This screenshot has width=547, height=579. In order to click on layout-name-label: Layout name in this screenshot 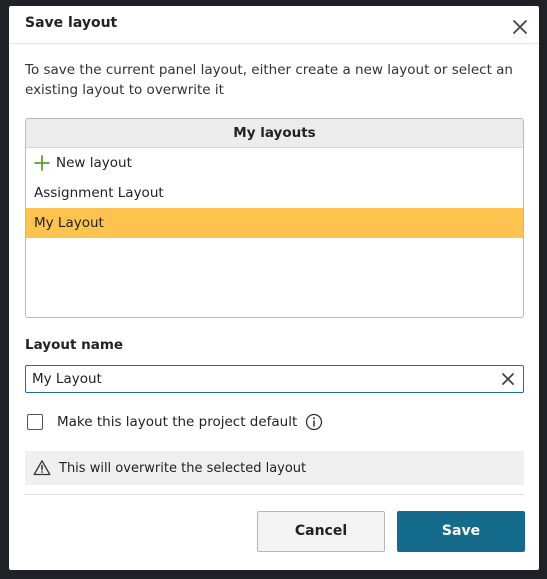, I will do `click(74, 345)`.